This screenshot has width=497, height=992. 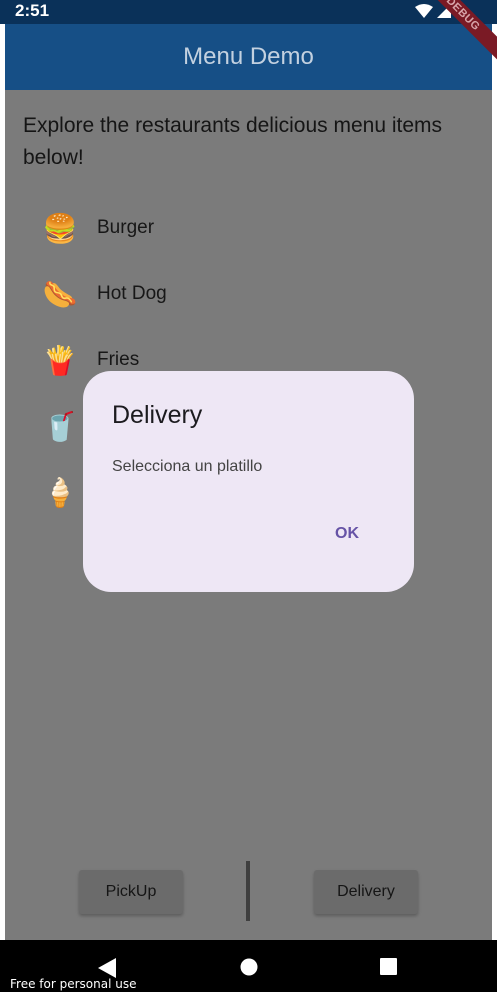 I want to click on system-nav-bar: Free for personal use, so click(x=248, y=966).